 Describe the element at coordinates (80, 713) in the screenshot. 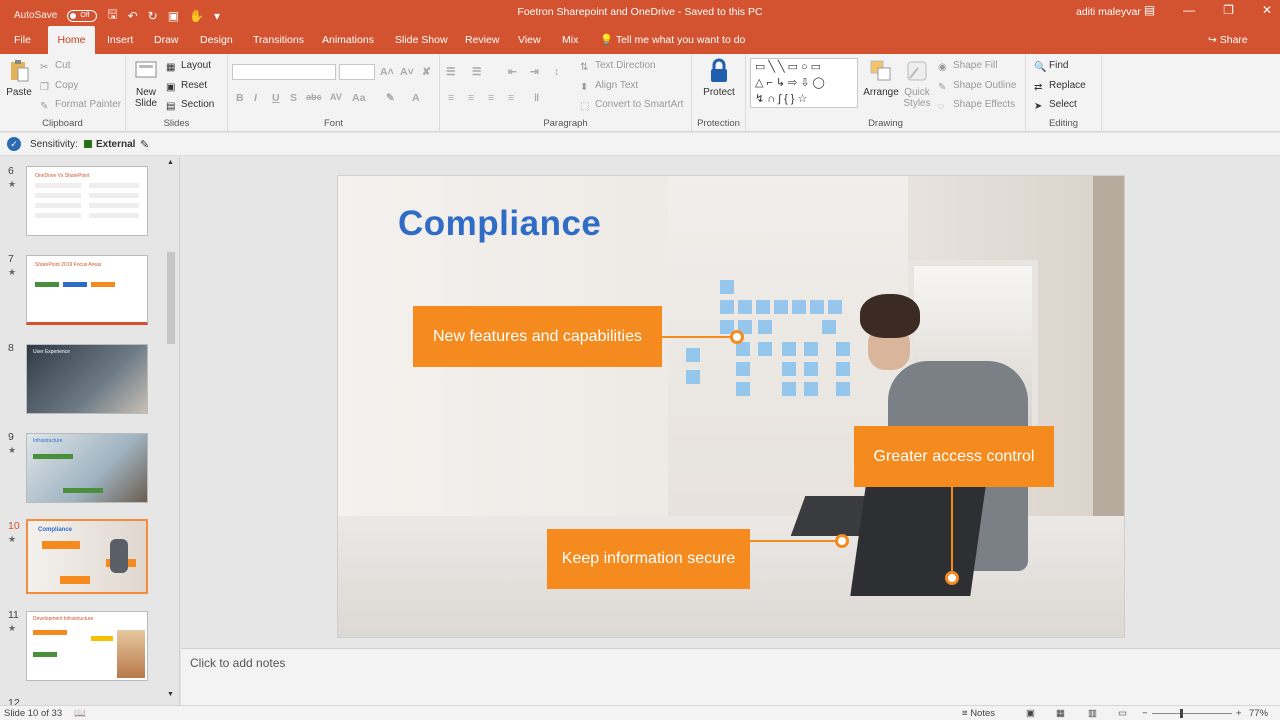

I see `spelling-icon: 📖` at that location.